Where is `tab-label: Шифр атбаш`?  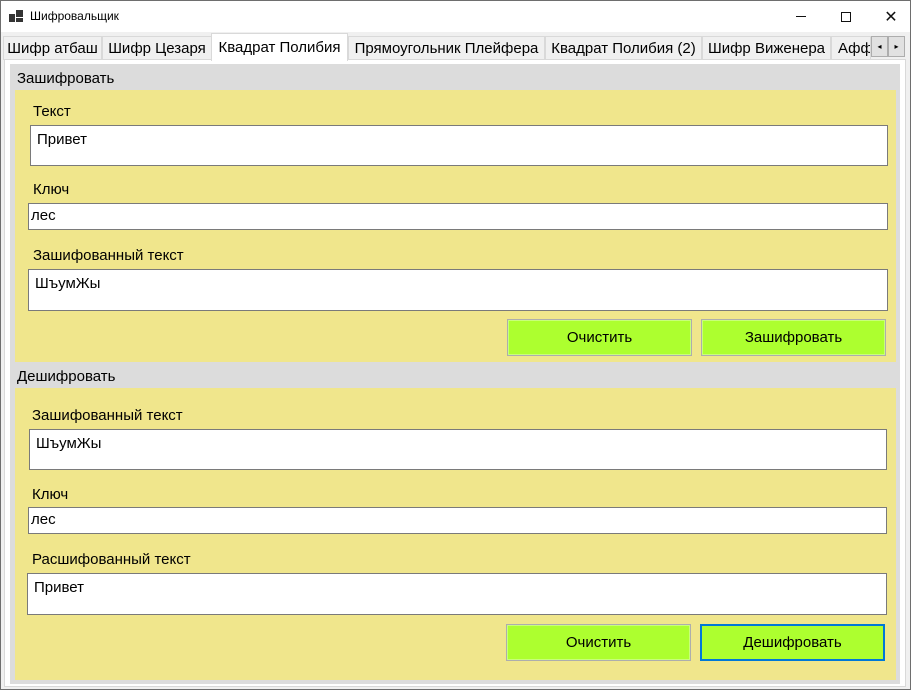 tab-label: Шифр атбаш is located at coordinates (52, 48).